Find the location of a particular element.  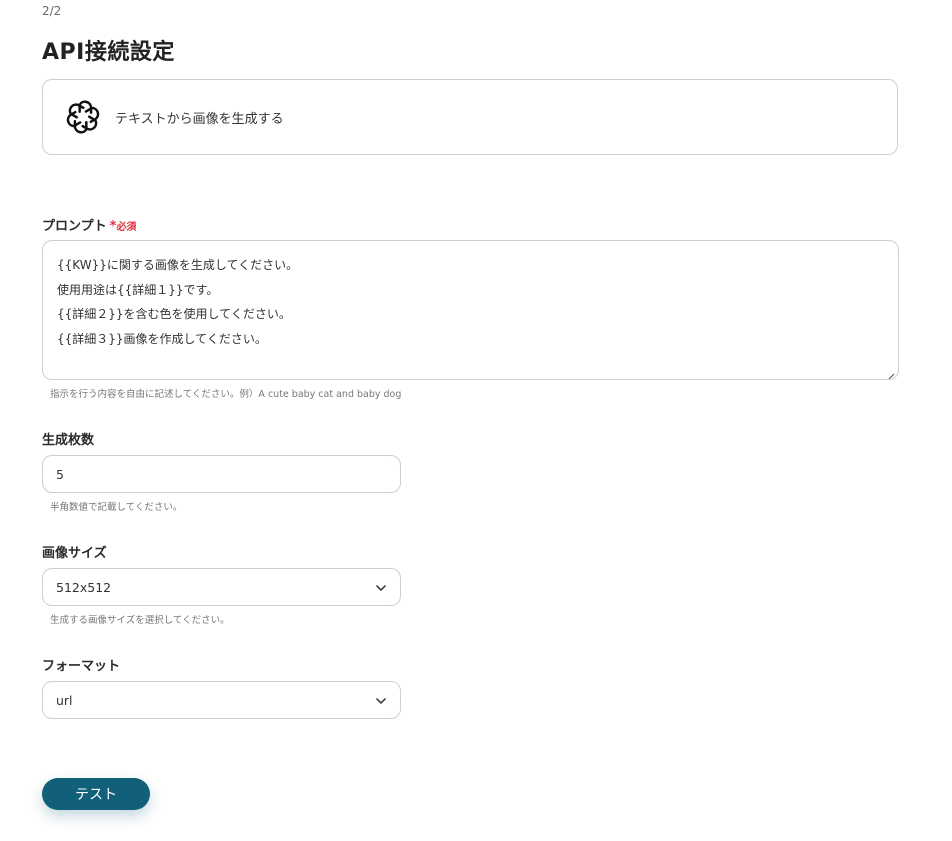

count-value: 5 is located at coordinates (60, 474).